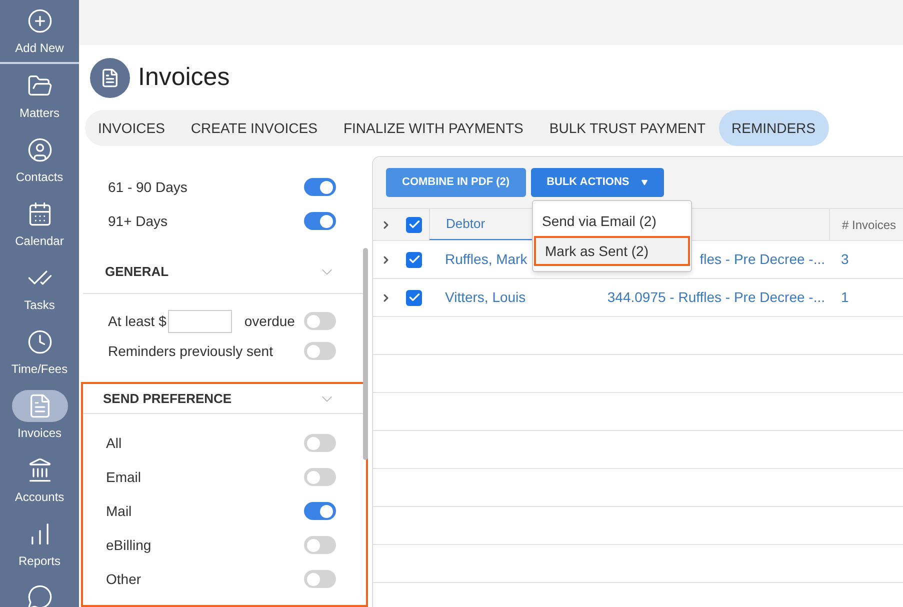 This screenshot has height=607, width=903. I want to click on filter-label: Mail, so click(119, 511).